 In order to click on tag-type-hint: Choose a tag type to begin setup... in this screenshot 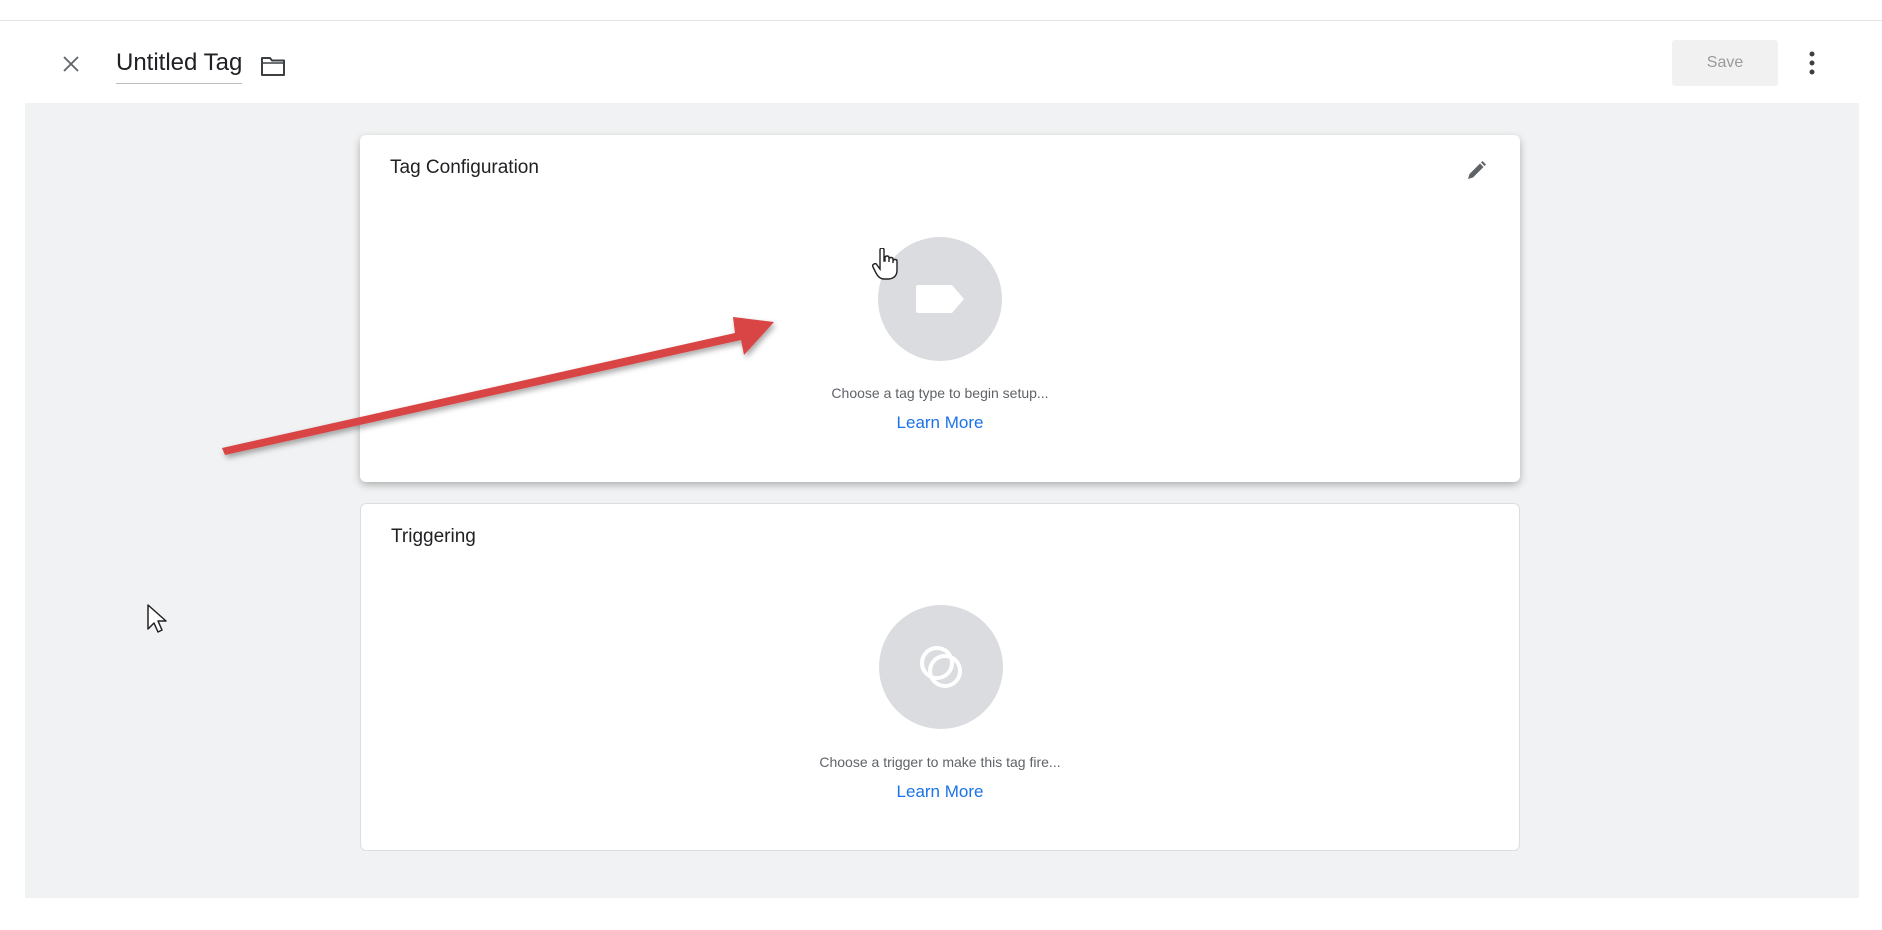, I will do `click(940, 393)`.